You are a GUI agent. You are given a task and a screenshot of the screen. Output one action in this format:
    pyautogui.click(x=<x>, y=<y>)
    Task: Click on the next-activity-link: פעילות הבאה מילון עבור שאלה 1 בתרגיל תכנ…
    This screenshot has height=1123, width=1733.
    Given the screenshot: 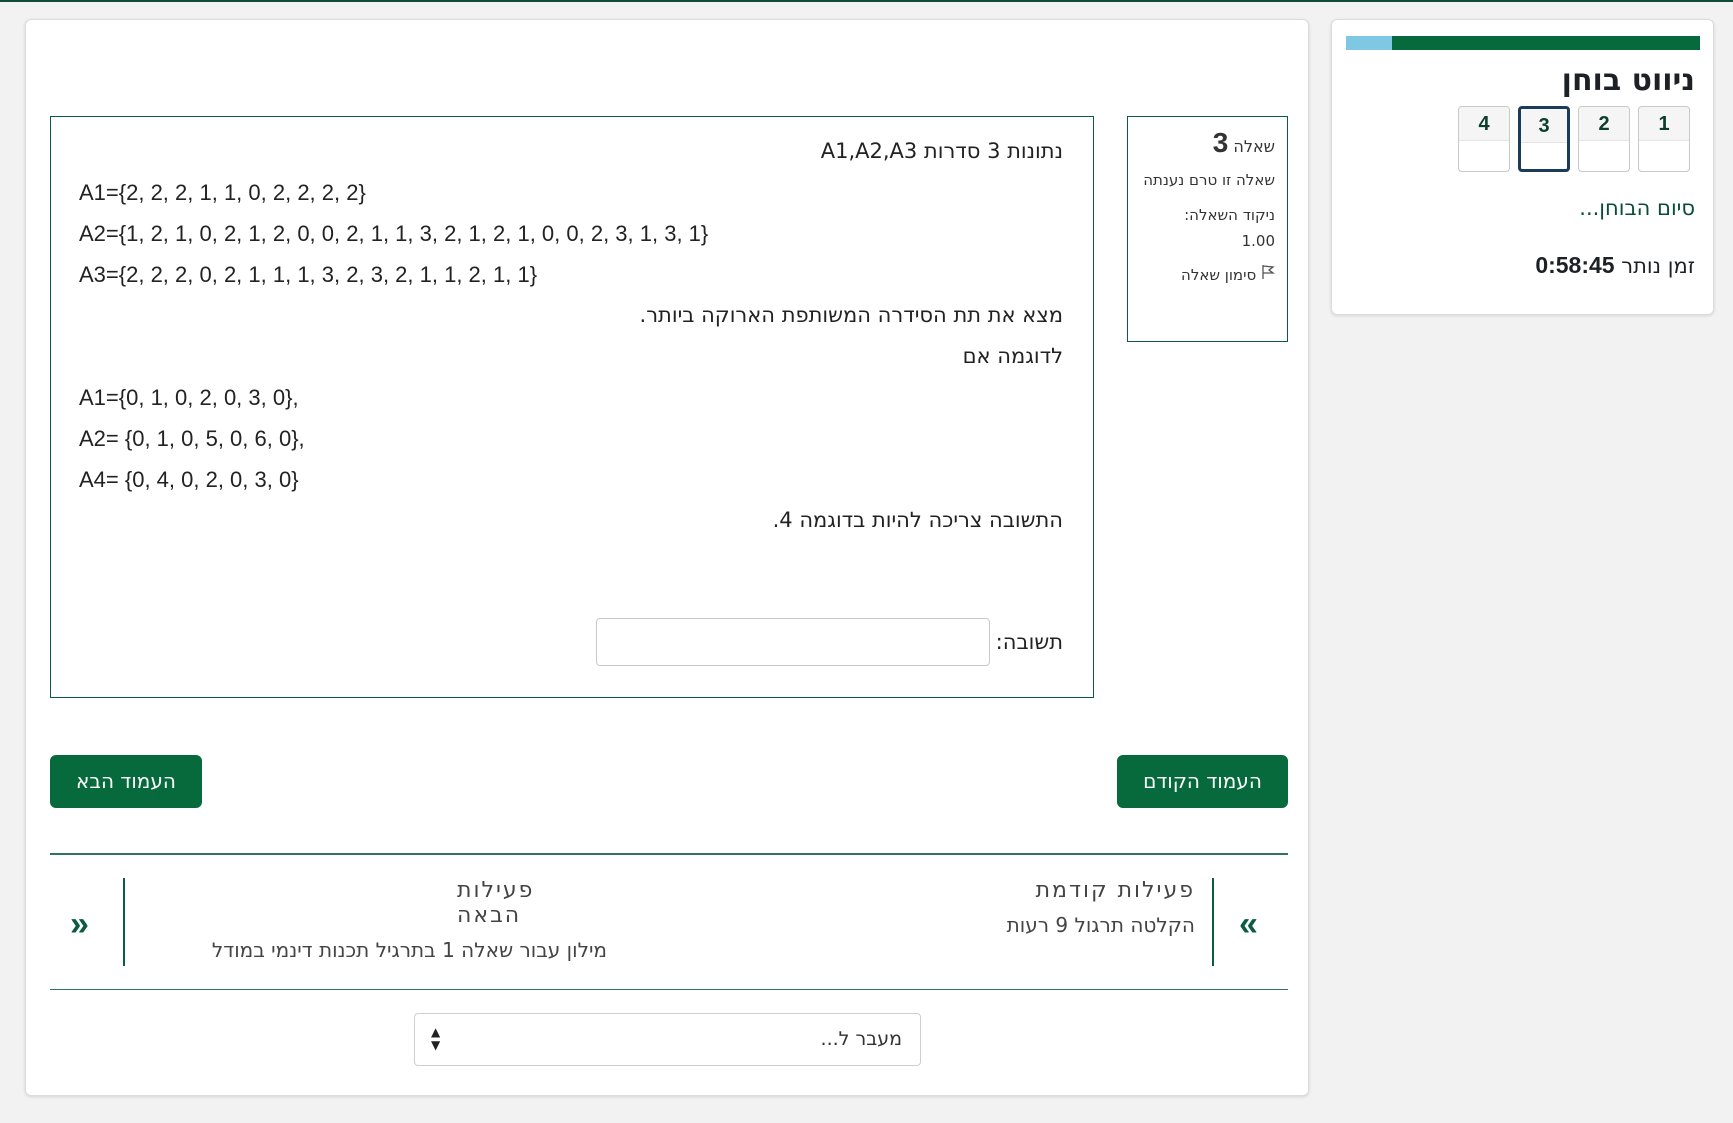 What is the action you would take?
    pyautogui.click(x=372, y=920)
    